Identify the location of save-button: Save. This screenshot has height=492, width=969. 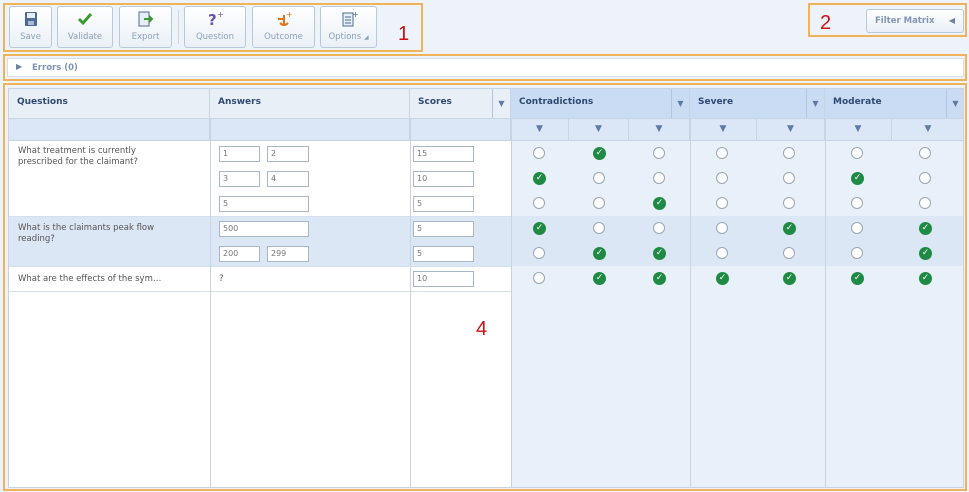
(30, 27).